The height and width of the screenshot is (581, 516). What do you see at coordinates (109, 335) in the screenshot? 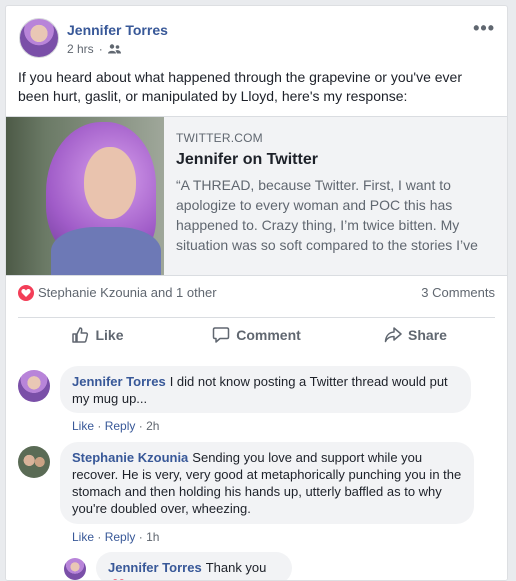
I see `like-label: Like` at bounding box center [109, 335].